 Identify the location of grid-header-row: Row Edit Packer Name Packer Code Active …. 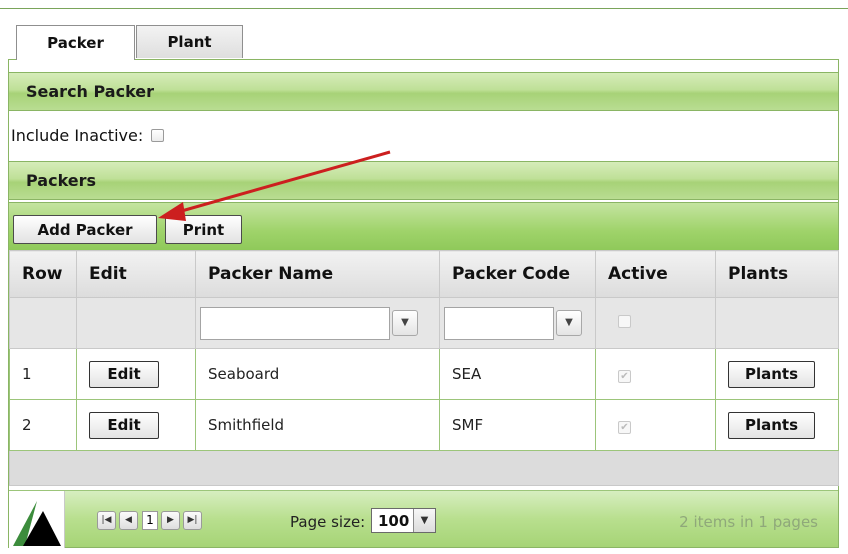
(424, 274).